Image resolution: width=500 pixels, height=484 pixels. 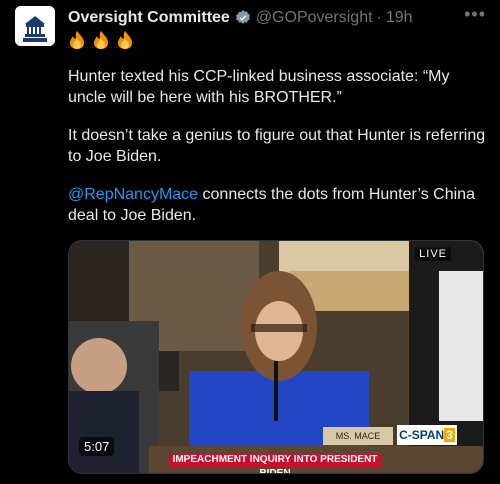 I want to click on timestamp: 19h, so click(x=399, y=18).